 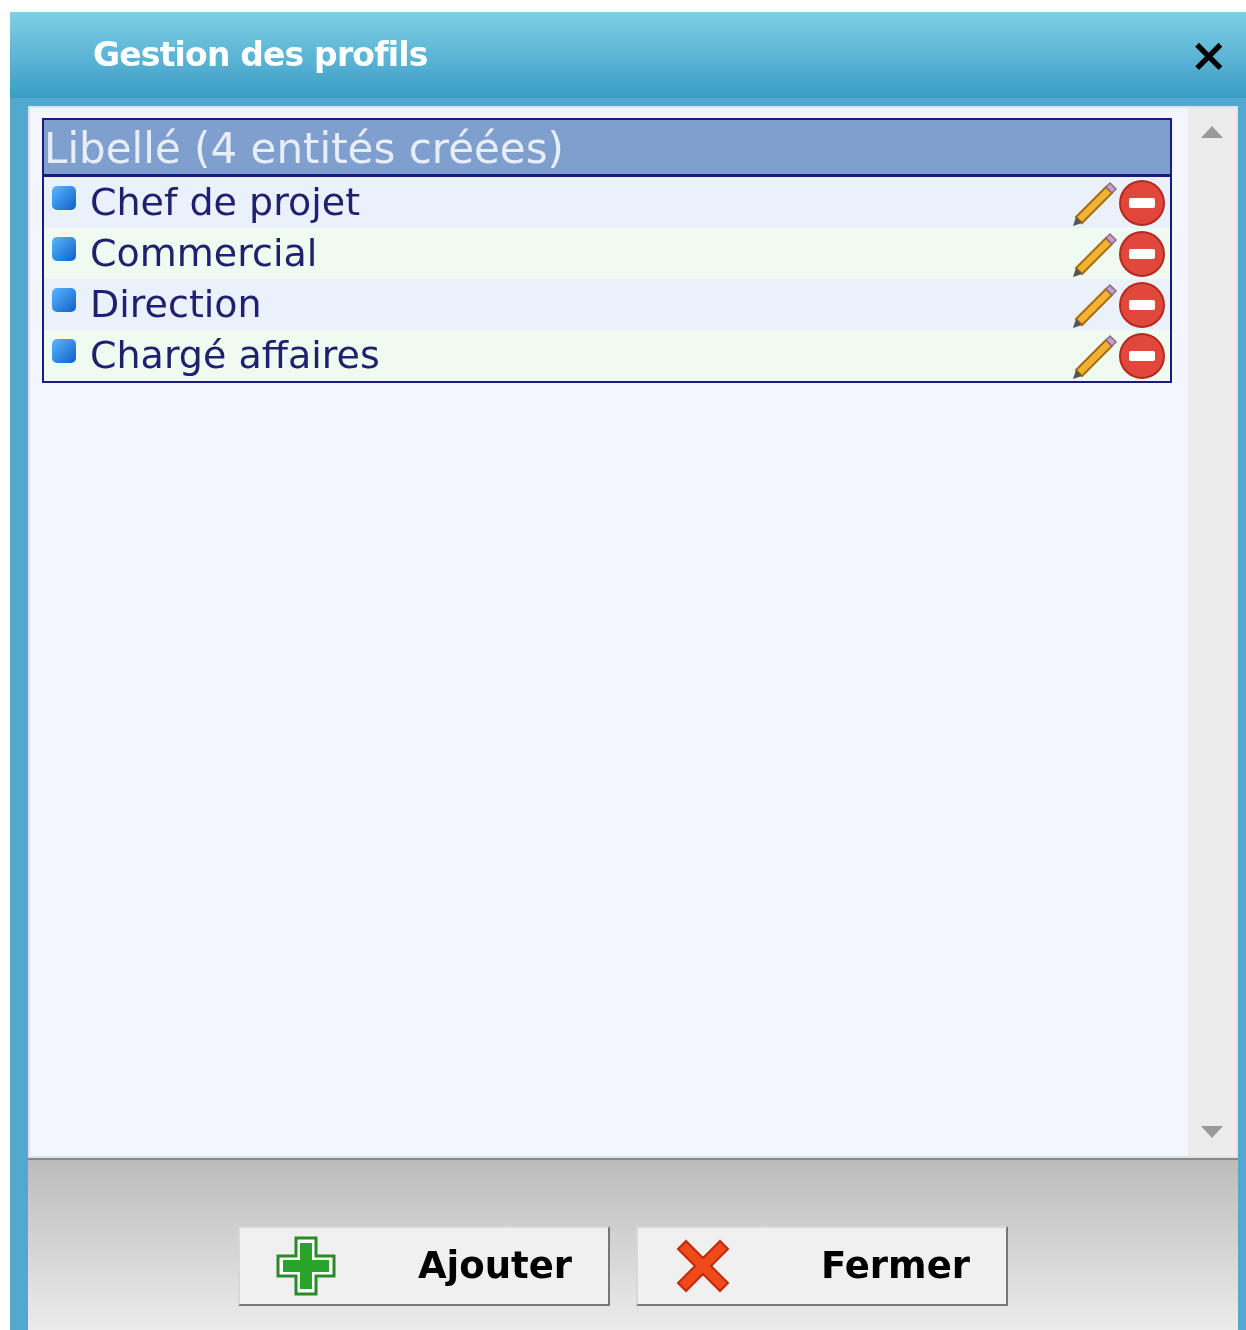 What do you see at coordinates (1212, 632) in the screenshot?
I see `scrollbar` at bounding box center [1212, 632].